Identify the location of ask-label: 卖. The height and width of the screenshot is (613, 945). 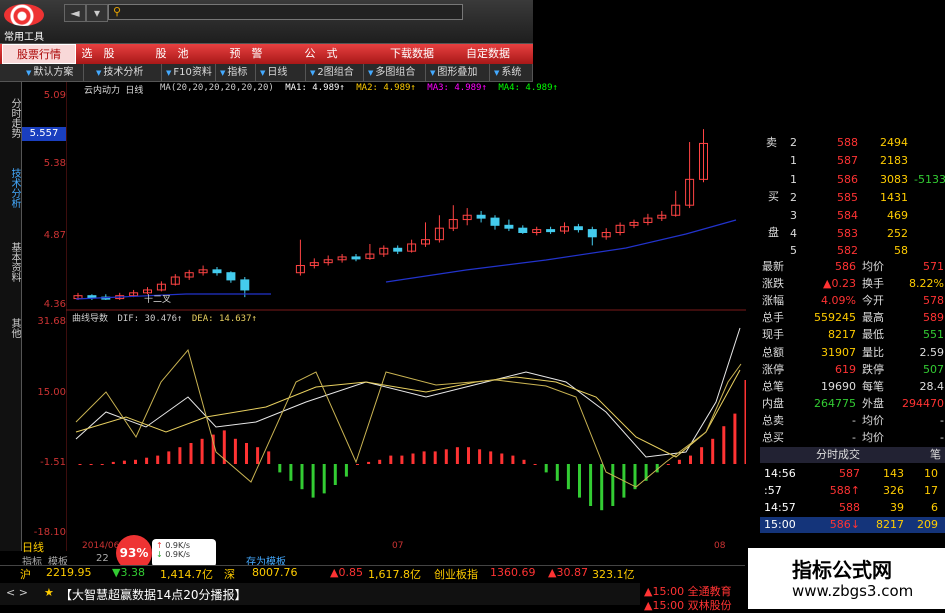
(771, 142).